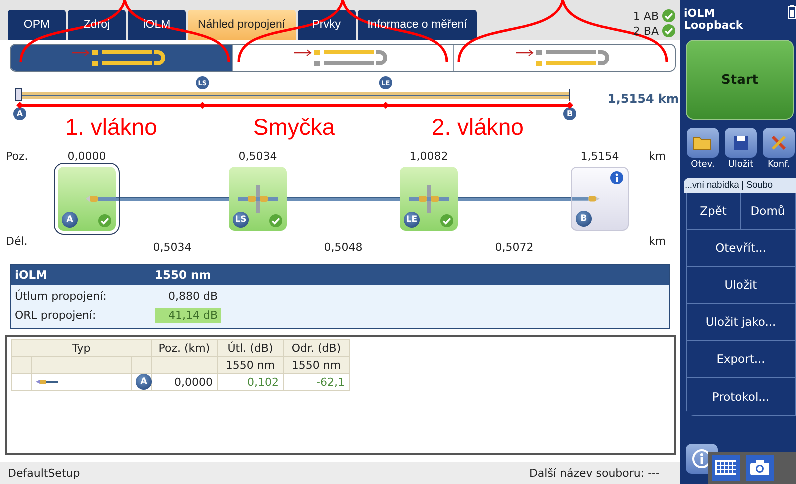  Describe the element at coordinates (646, 16) in the screenshot. I see `test-direction: 1 AB` at that location.